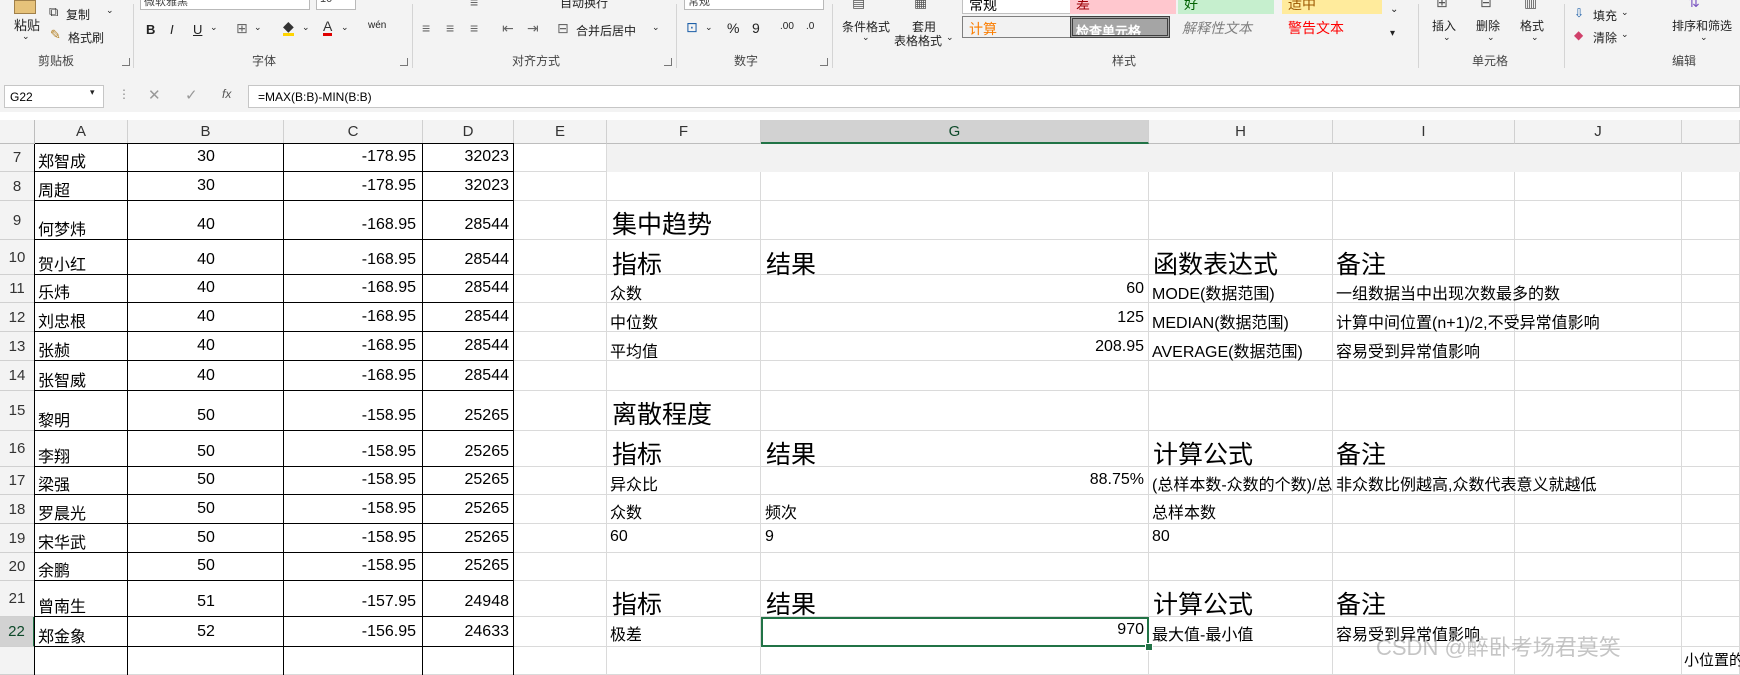  What do you see at coordinates (1448, 292) in the screenshot?
I see `mode-note-cell: 一组数据当中出现次数最多的数` at bounding box center [1448, 292].